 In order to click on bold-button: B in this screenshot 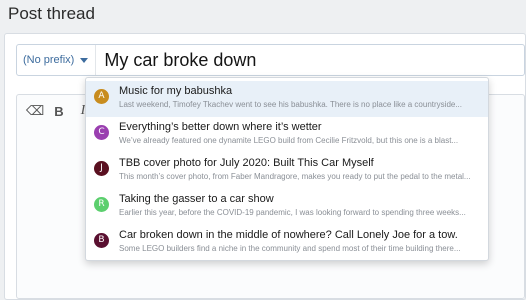, I will do `click(59, 111)`.